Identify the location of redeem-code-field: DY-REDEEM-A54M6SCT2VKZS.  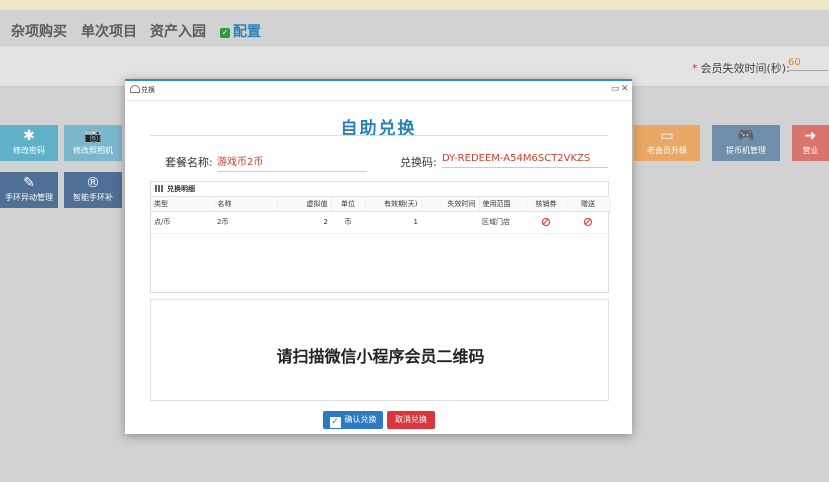
(525, 160).